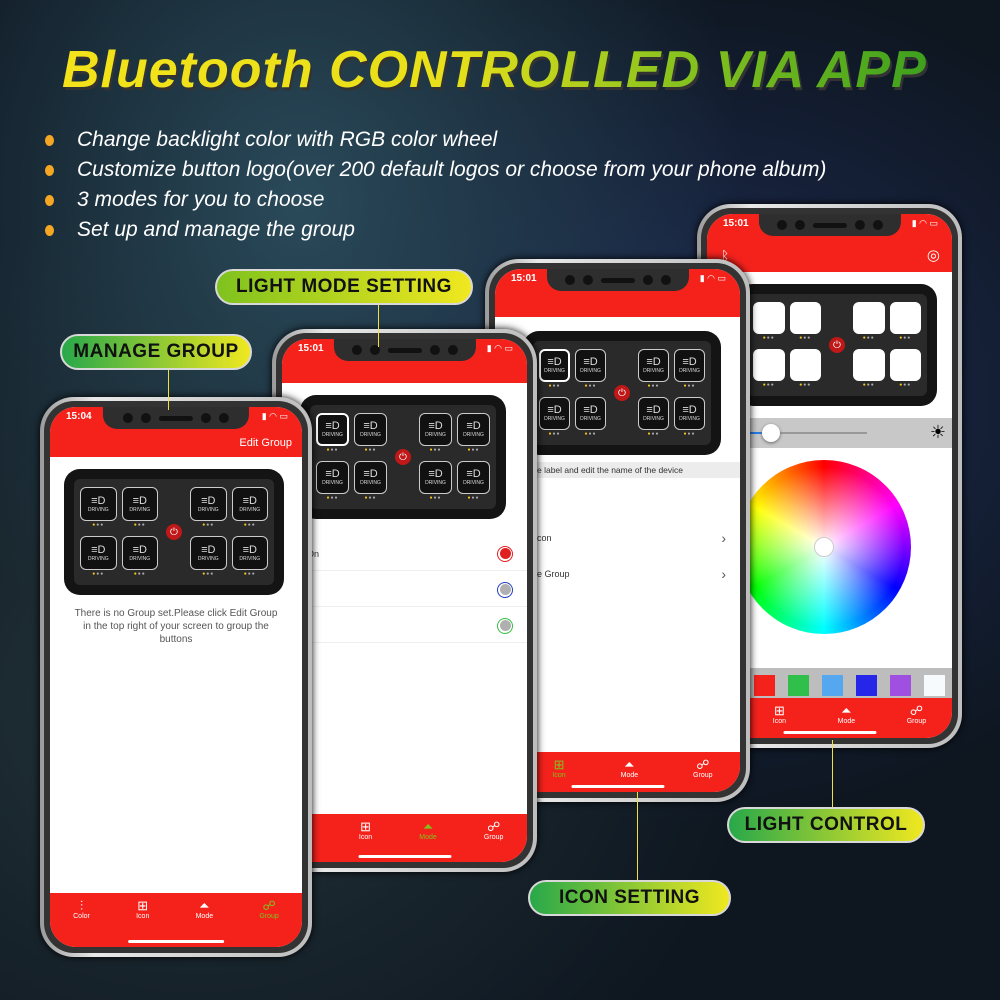 The width and height of the screenshot is (1000, 1000). I want to click on status-time: 15:04, so click(79, 416).